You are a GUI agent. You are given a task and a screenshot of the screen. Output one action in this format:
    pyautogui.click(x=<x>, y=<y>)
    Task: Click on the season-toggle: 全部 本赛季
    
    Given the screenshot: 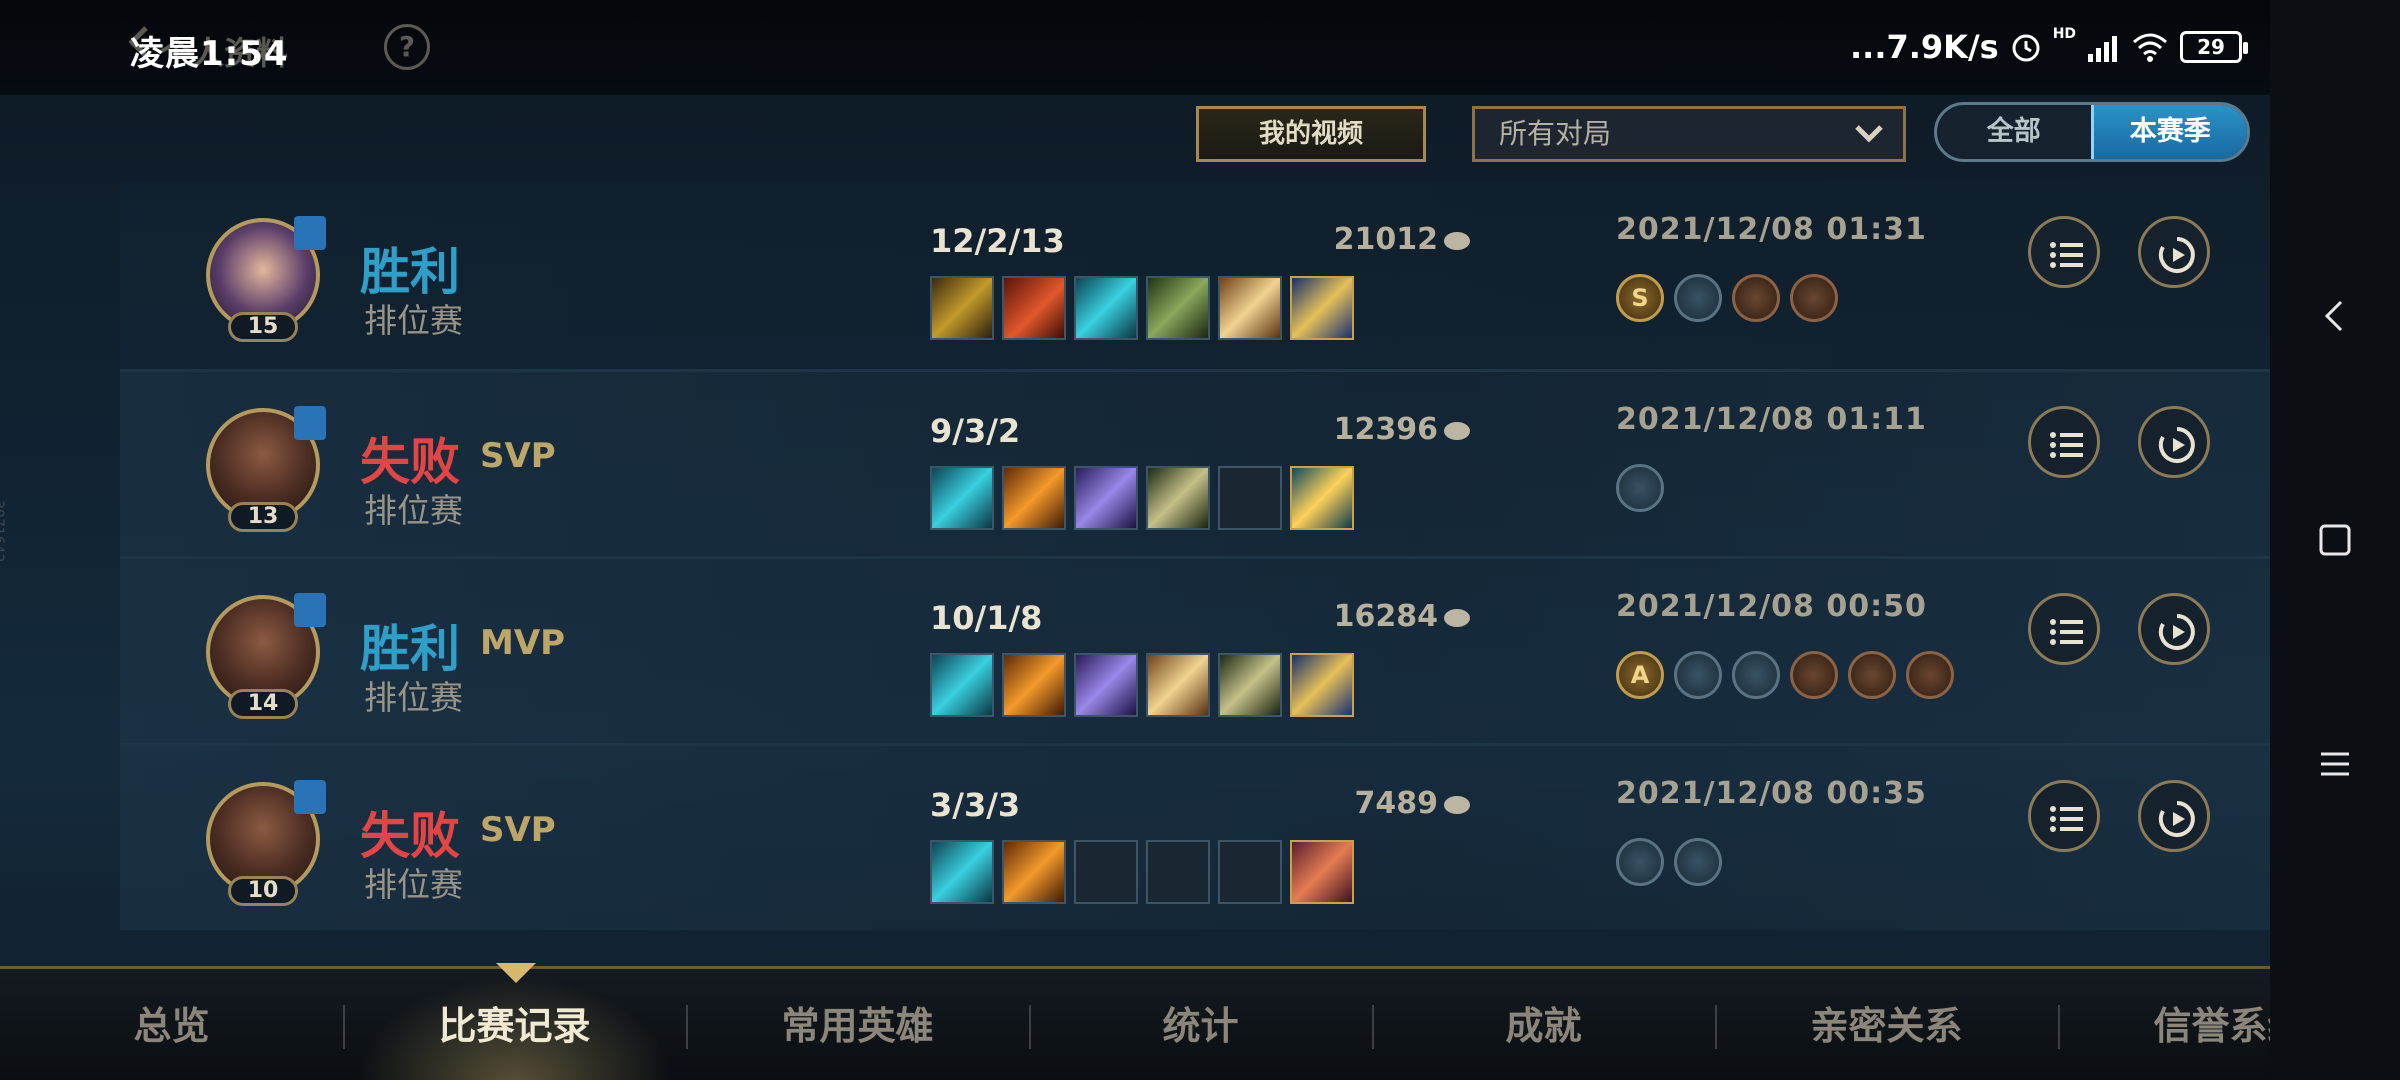 What is the action you would take?
    pyautogui.click(x=2092, y=132)
    